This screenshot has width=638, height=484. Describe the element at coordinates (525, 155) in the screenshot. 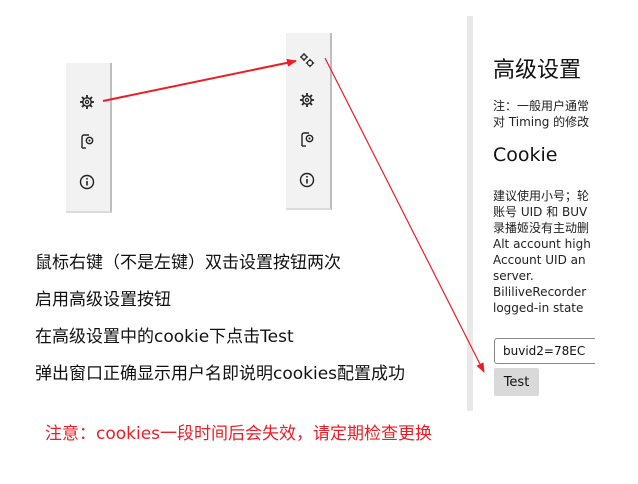

I see `cookie-section-title: Cookie` at that location.